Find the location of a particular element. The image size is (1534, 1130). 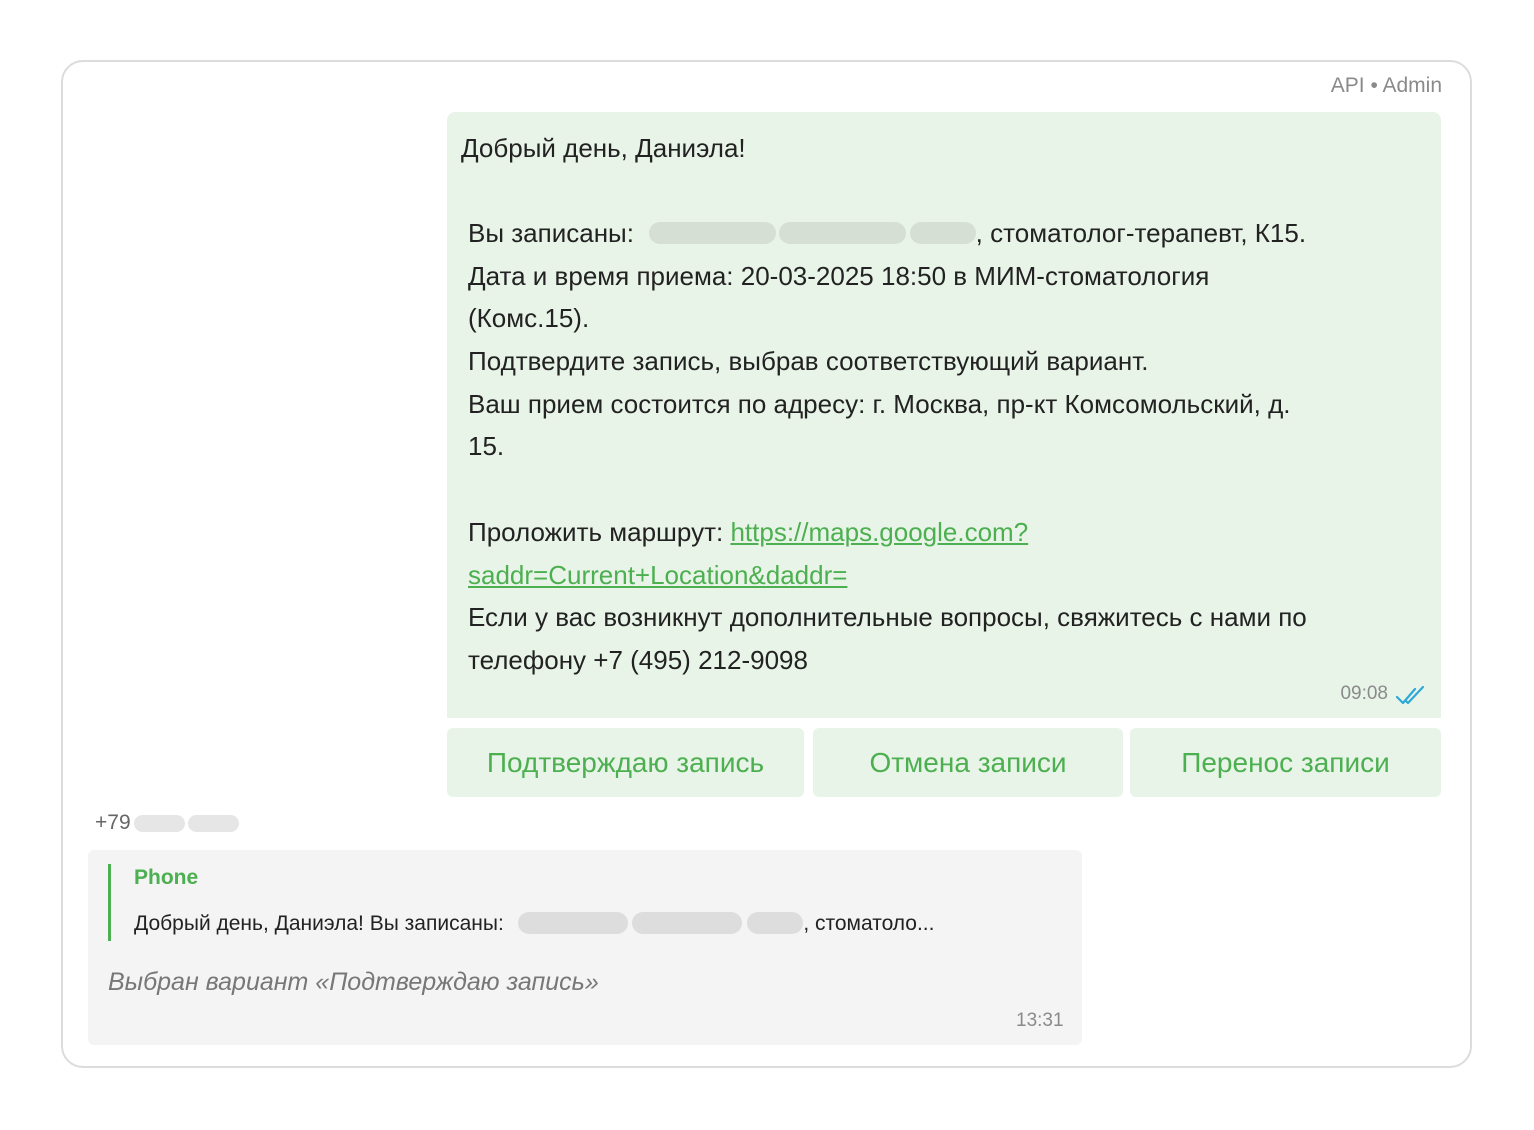

sender-label: API • Admin is located at coordinates (1386, 85).